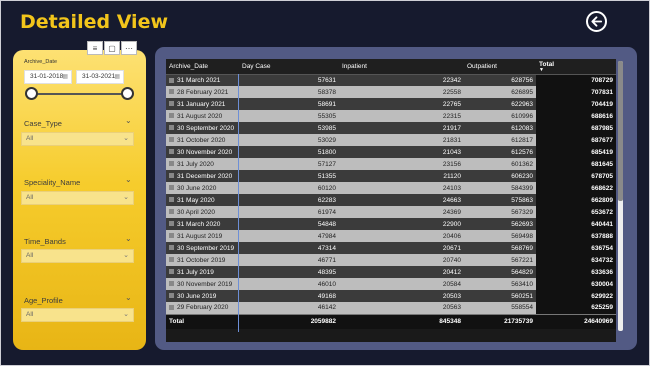 The height and width of the screenshot is (366, 650). What do you see at coordinates (112, 48) in the screenshot?
I see `focus-mode-icon: ▢` at bounding box center [112, 48].